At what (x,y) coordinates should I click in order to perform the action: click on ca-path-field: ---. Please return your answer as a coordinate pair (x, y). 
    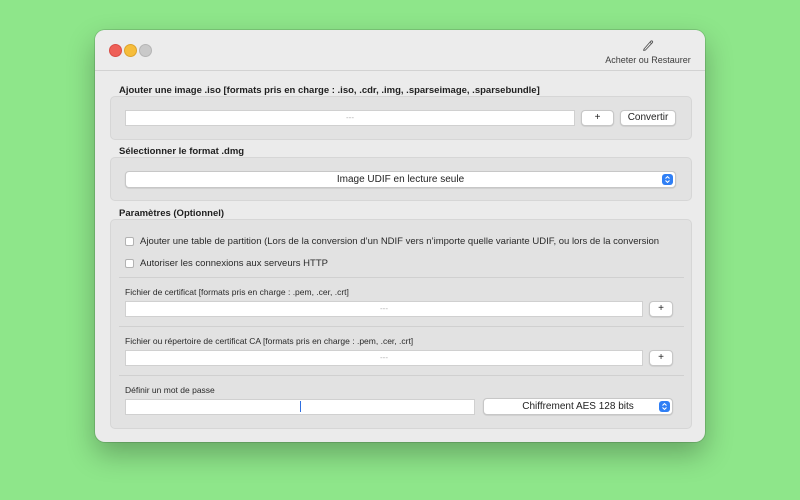
    Looking at the image, I should click on (384, 358).